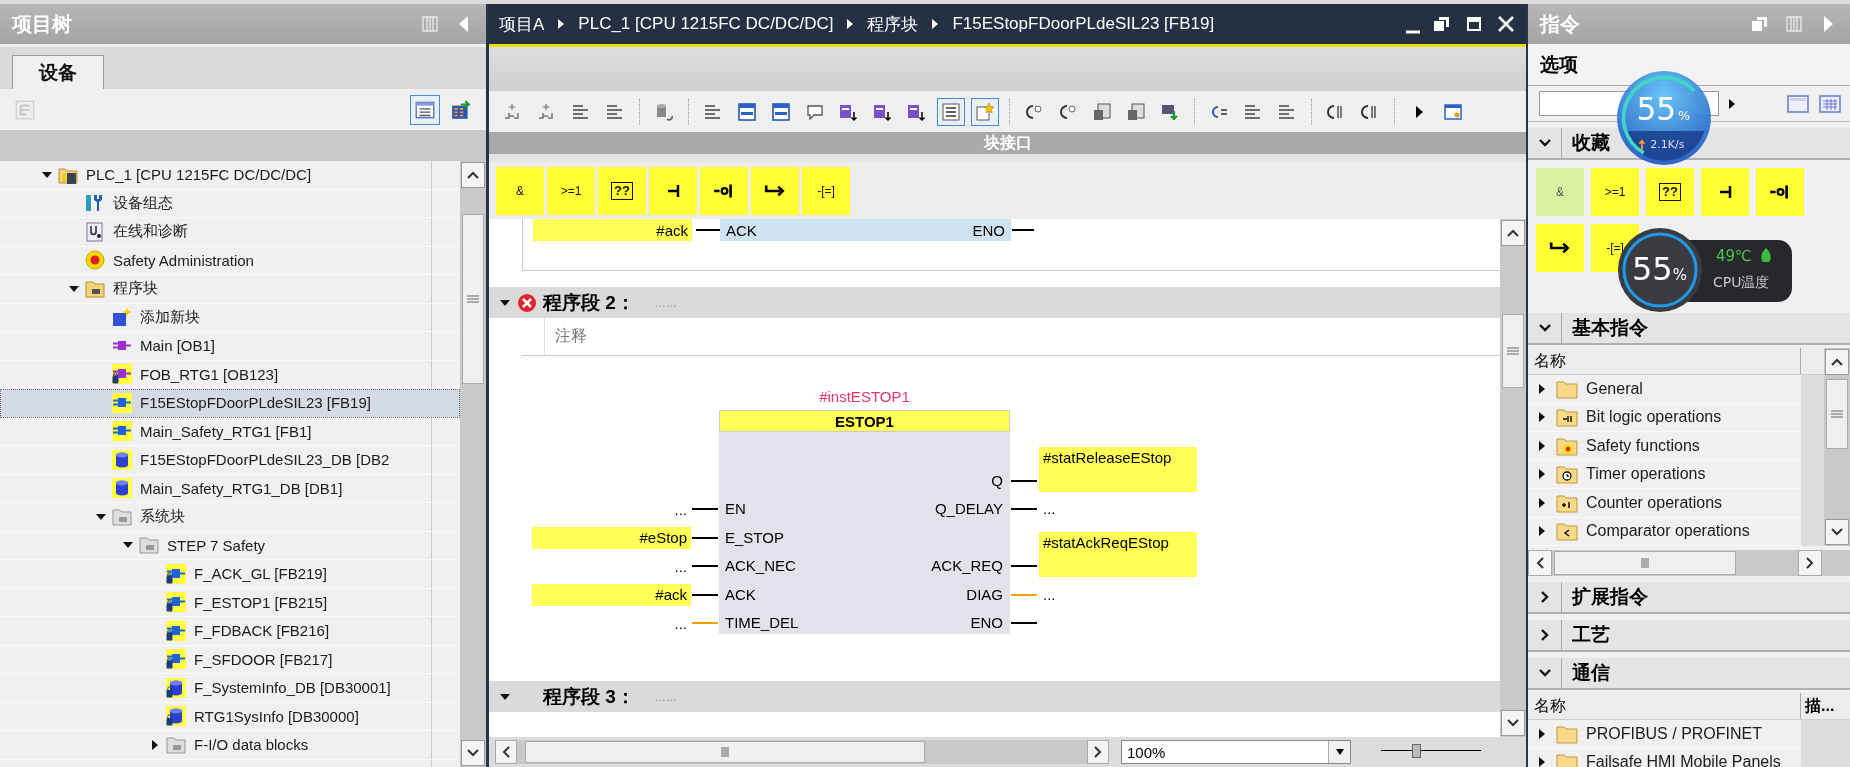 Image resolution: width=1850 pixels, height=767 pixels. What do you see at coordinates (230, 602) in the screenshot?
I see `tree-item: F_ESTOP1 [FB215]` at bounding box center [230, 602].